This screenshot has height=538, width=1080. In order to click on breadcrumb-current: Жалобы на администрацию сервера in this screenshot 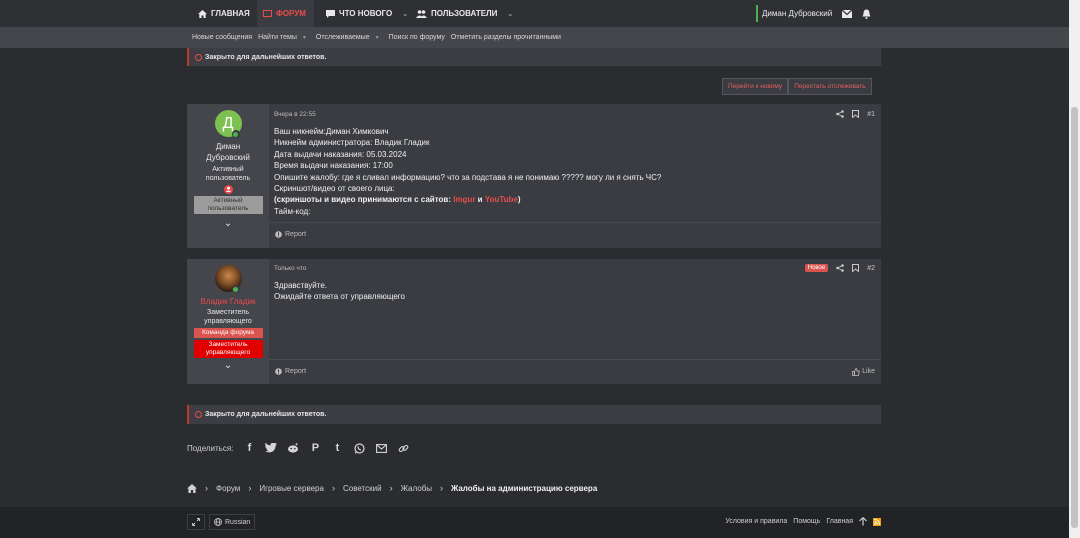, I will do `click(524, 488)`.